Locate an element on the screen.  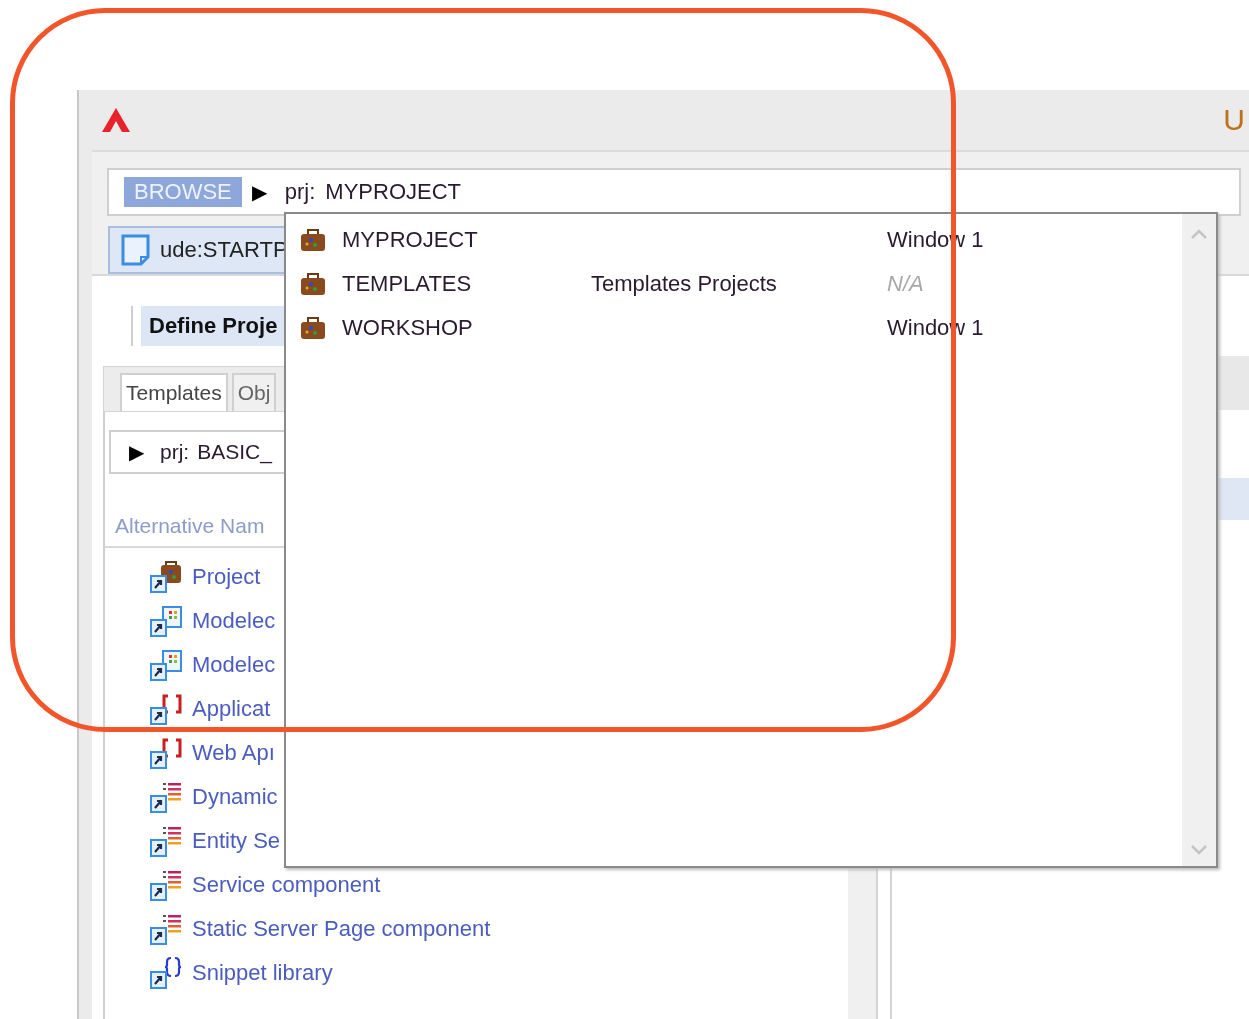
project-path: MYPROJECT is located at coordinates (393, 192).